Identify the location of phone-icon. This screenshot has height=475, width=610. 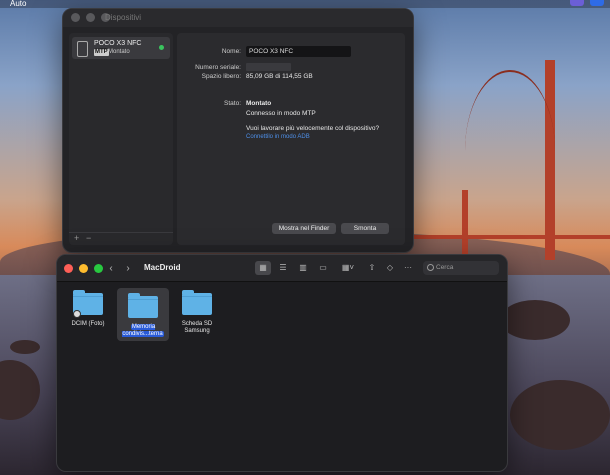
(82, 49).